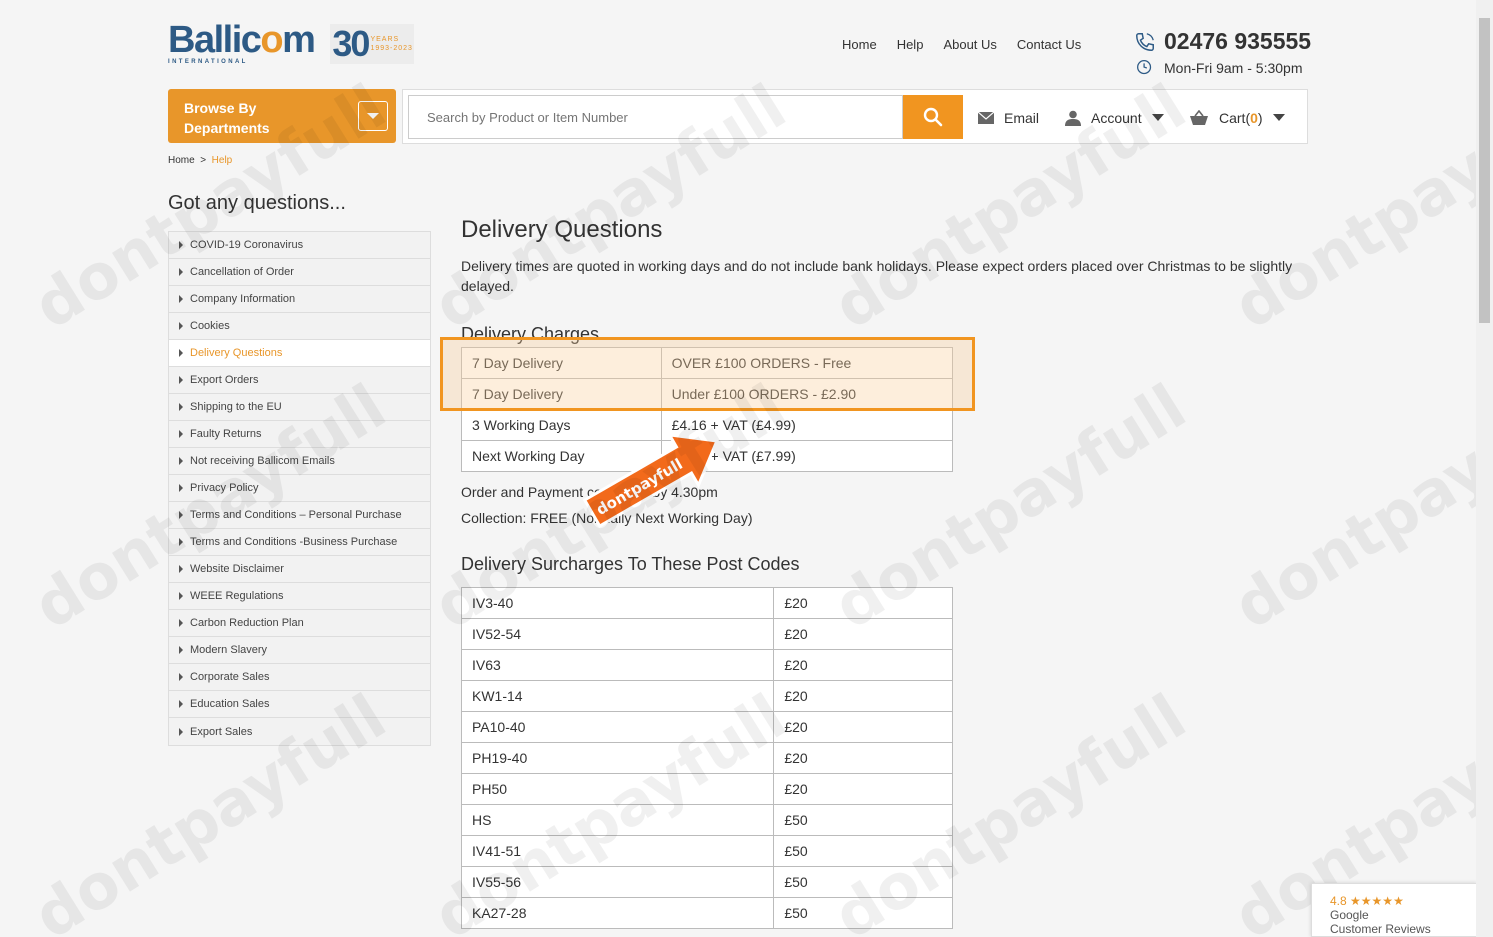  Describe the element at coordinates (706, 696) in the screenshot. I see `table-row: KW1-14 £20` at that location.